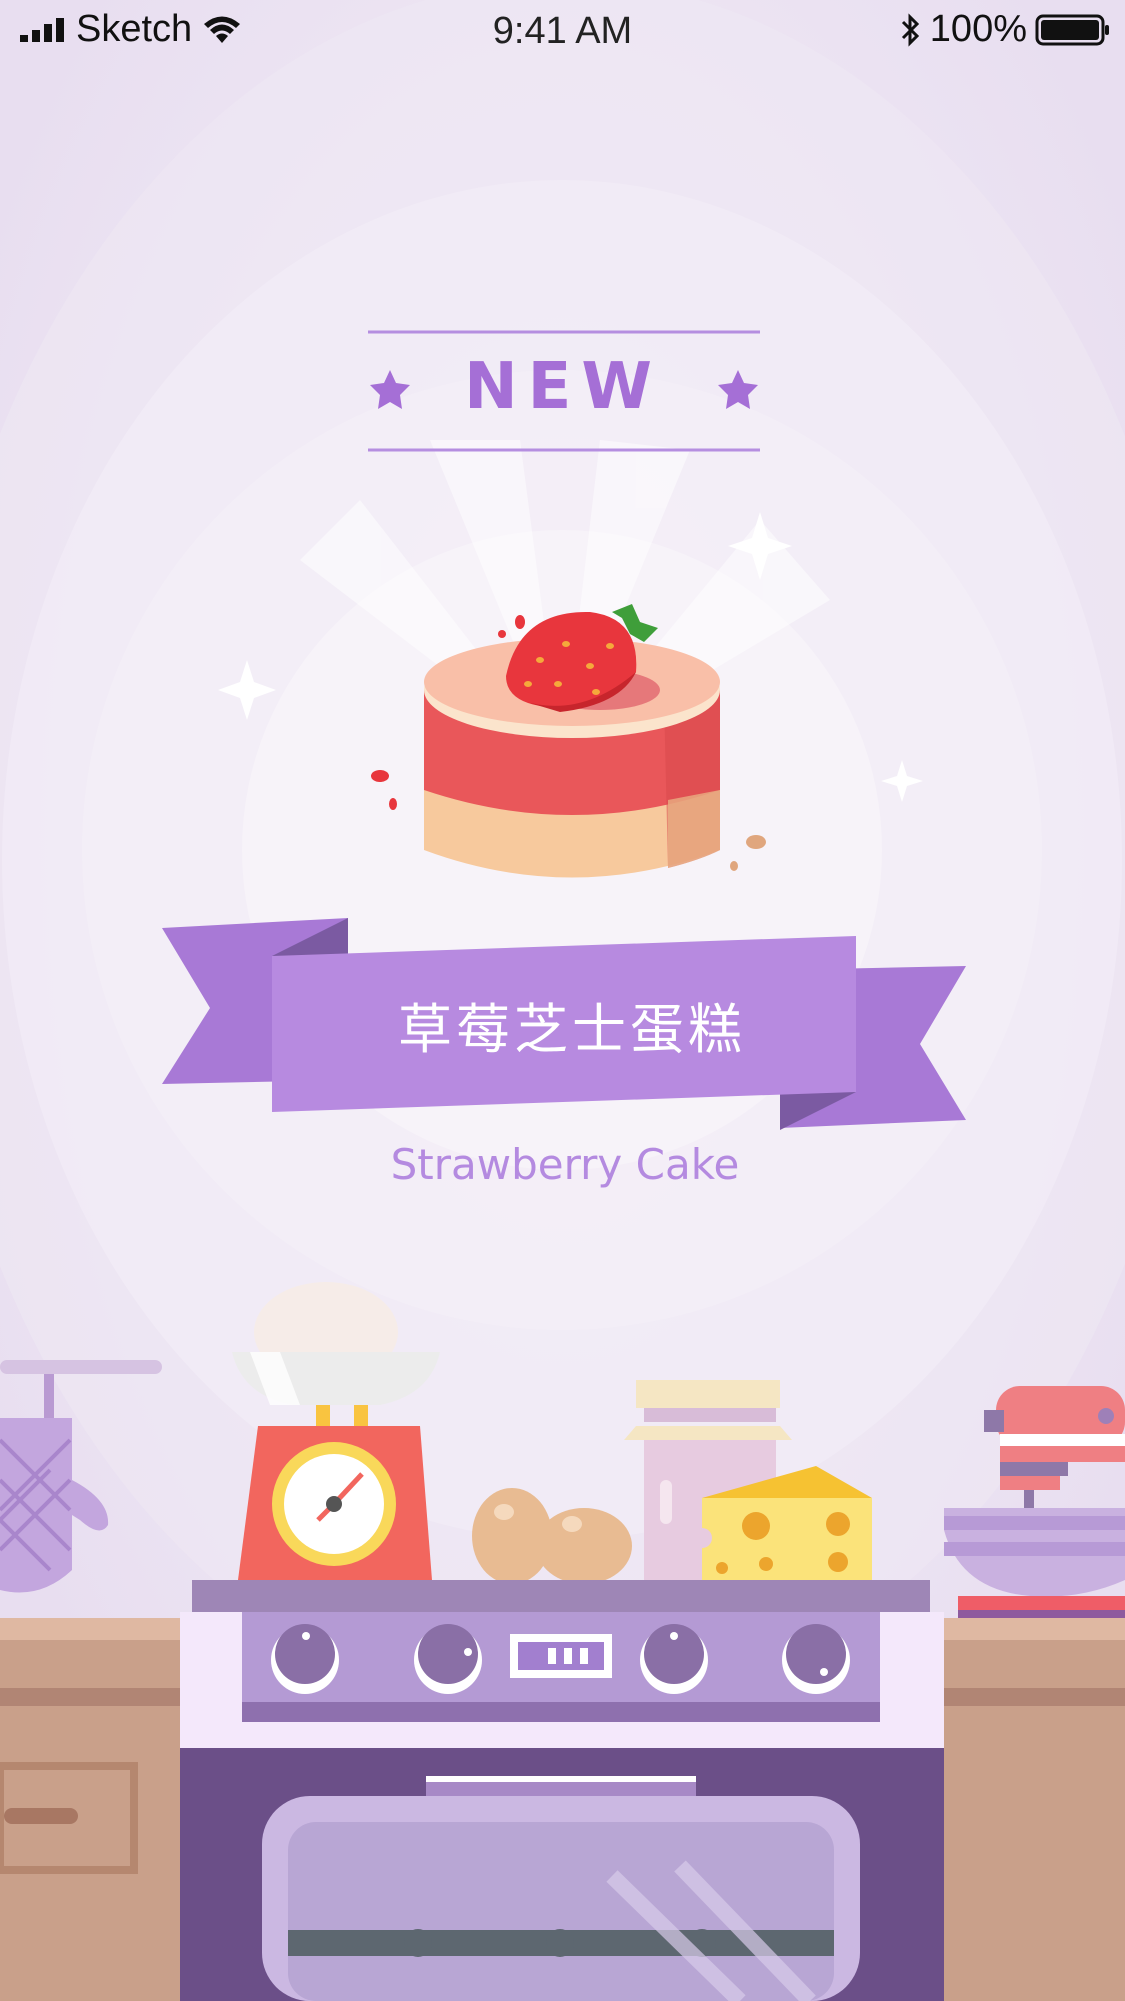  Describe the element at coordinates (978, 29) in the screenshot. I see `battery-percent: 100%` at that location.